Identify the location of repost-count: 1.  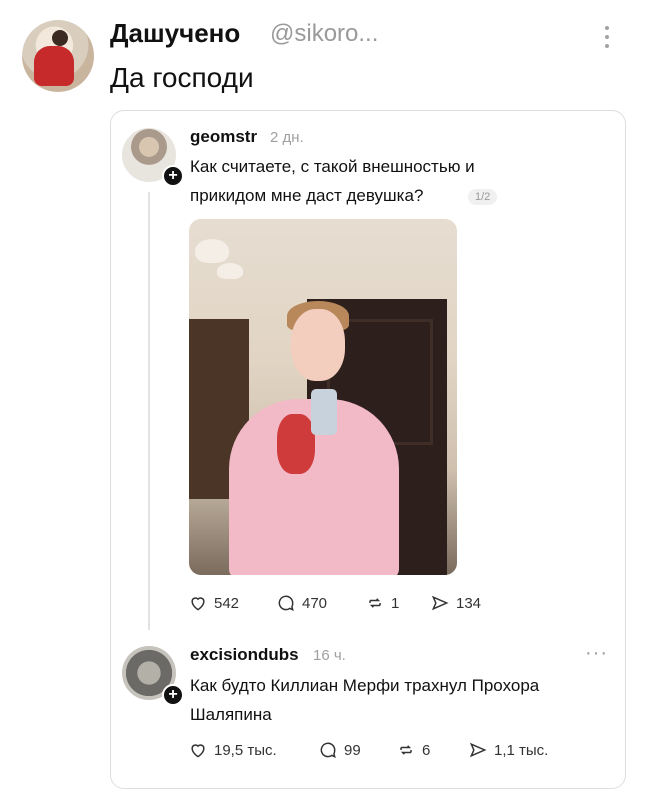
(395, 603).